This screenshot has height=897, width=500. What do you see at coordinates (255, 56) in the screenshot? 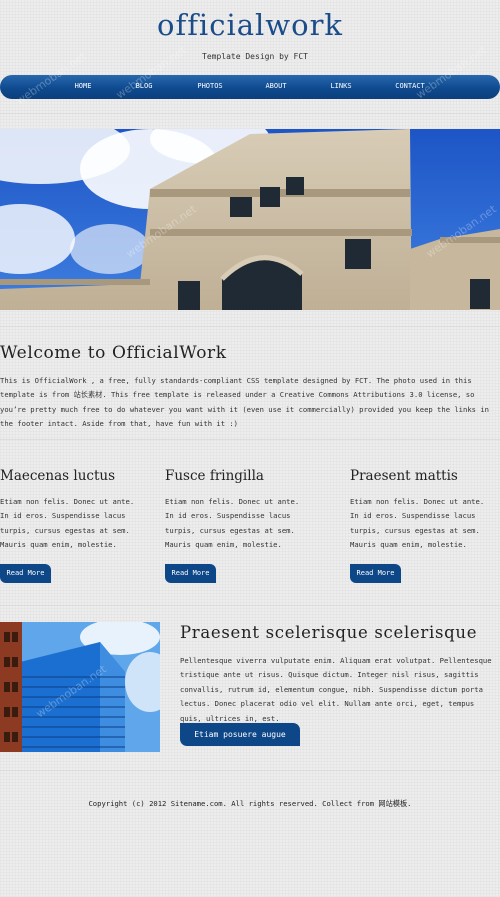
I see `site-tagline: Template Design by FCT` at bounding box center [255, 56].